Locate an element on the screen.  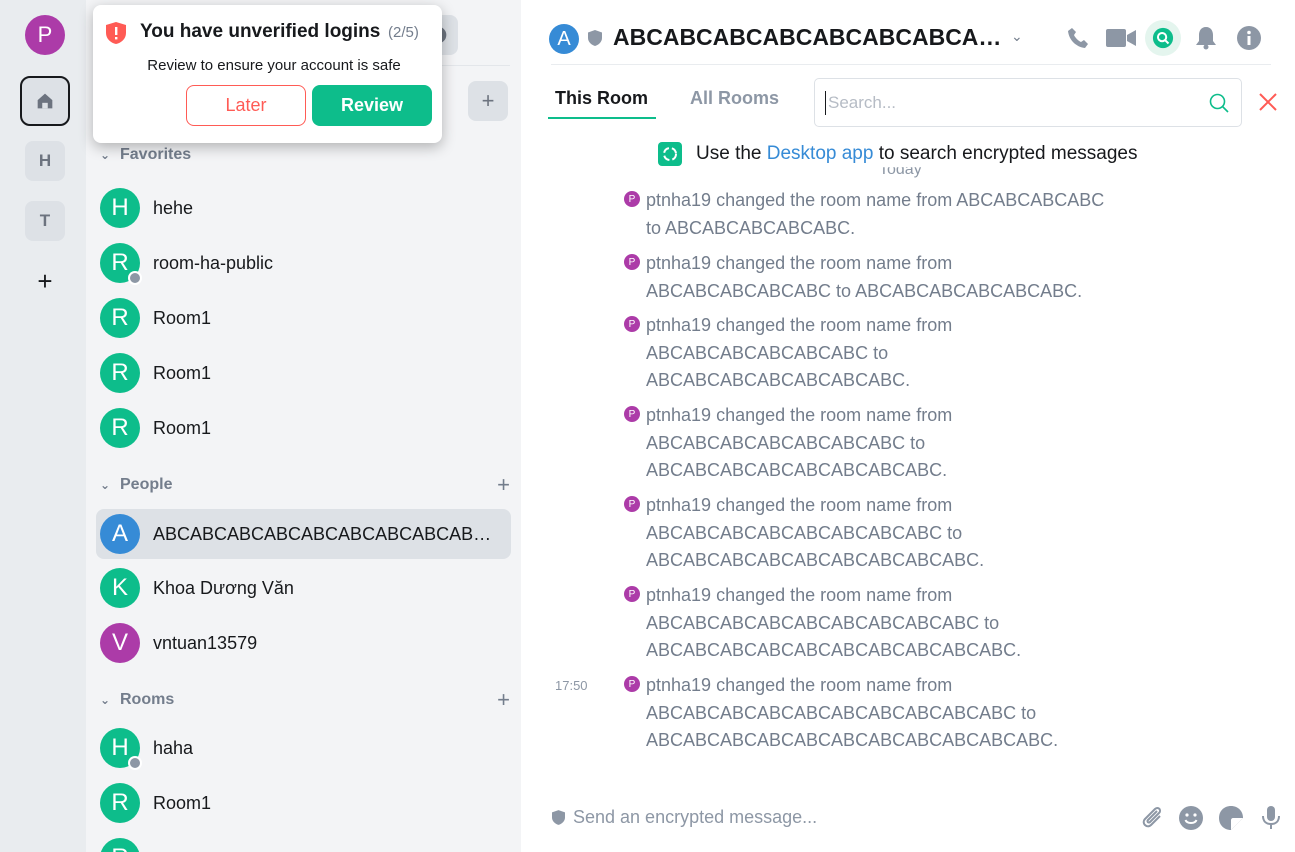
room-name: vntuan13579 is located at coordinates (205, 642).